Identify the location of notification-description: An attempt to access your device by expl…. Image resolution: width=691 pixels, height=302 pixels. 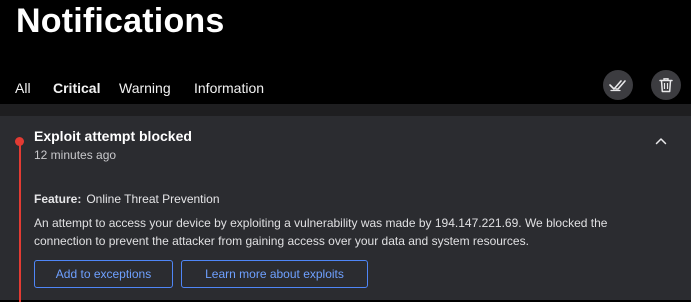
(321, 232).